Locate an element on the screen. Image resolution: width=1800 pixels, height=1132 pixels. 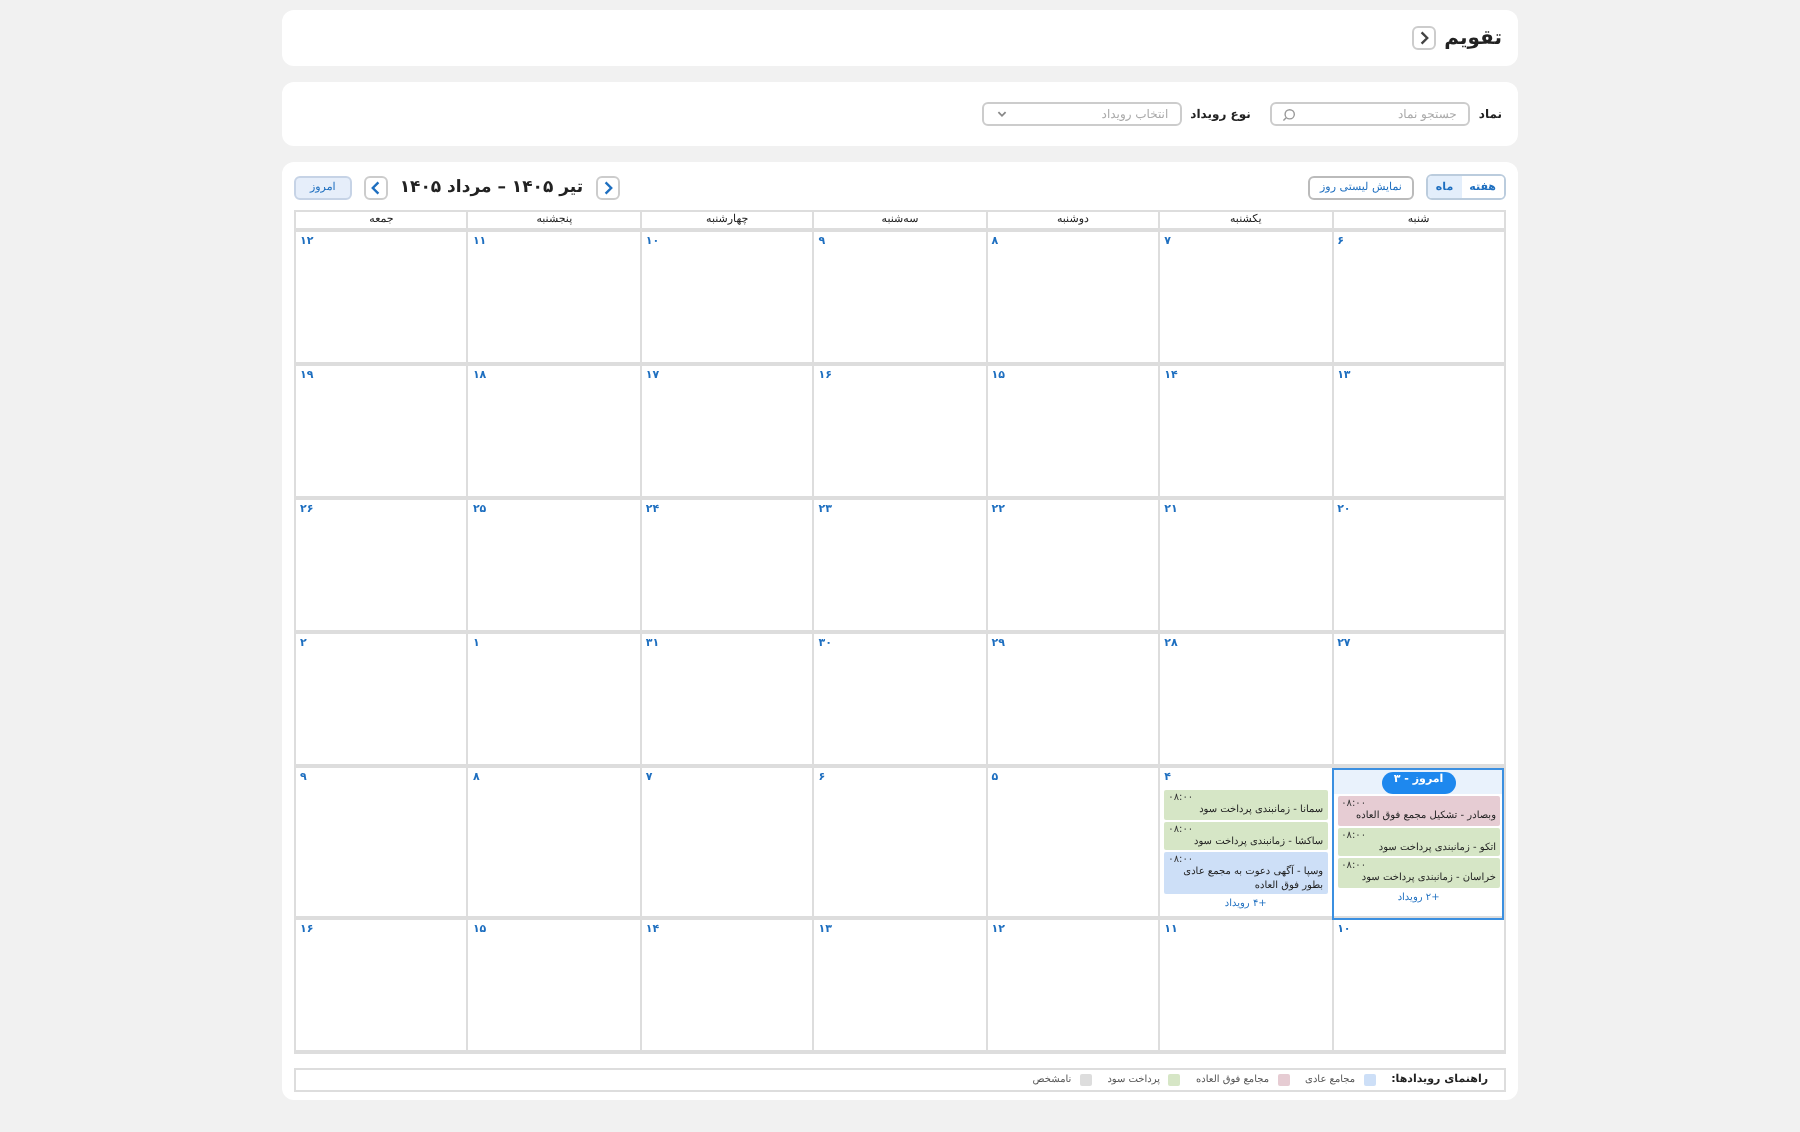
previous-button is located at coordinates (375, 187).